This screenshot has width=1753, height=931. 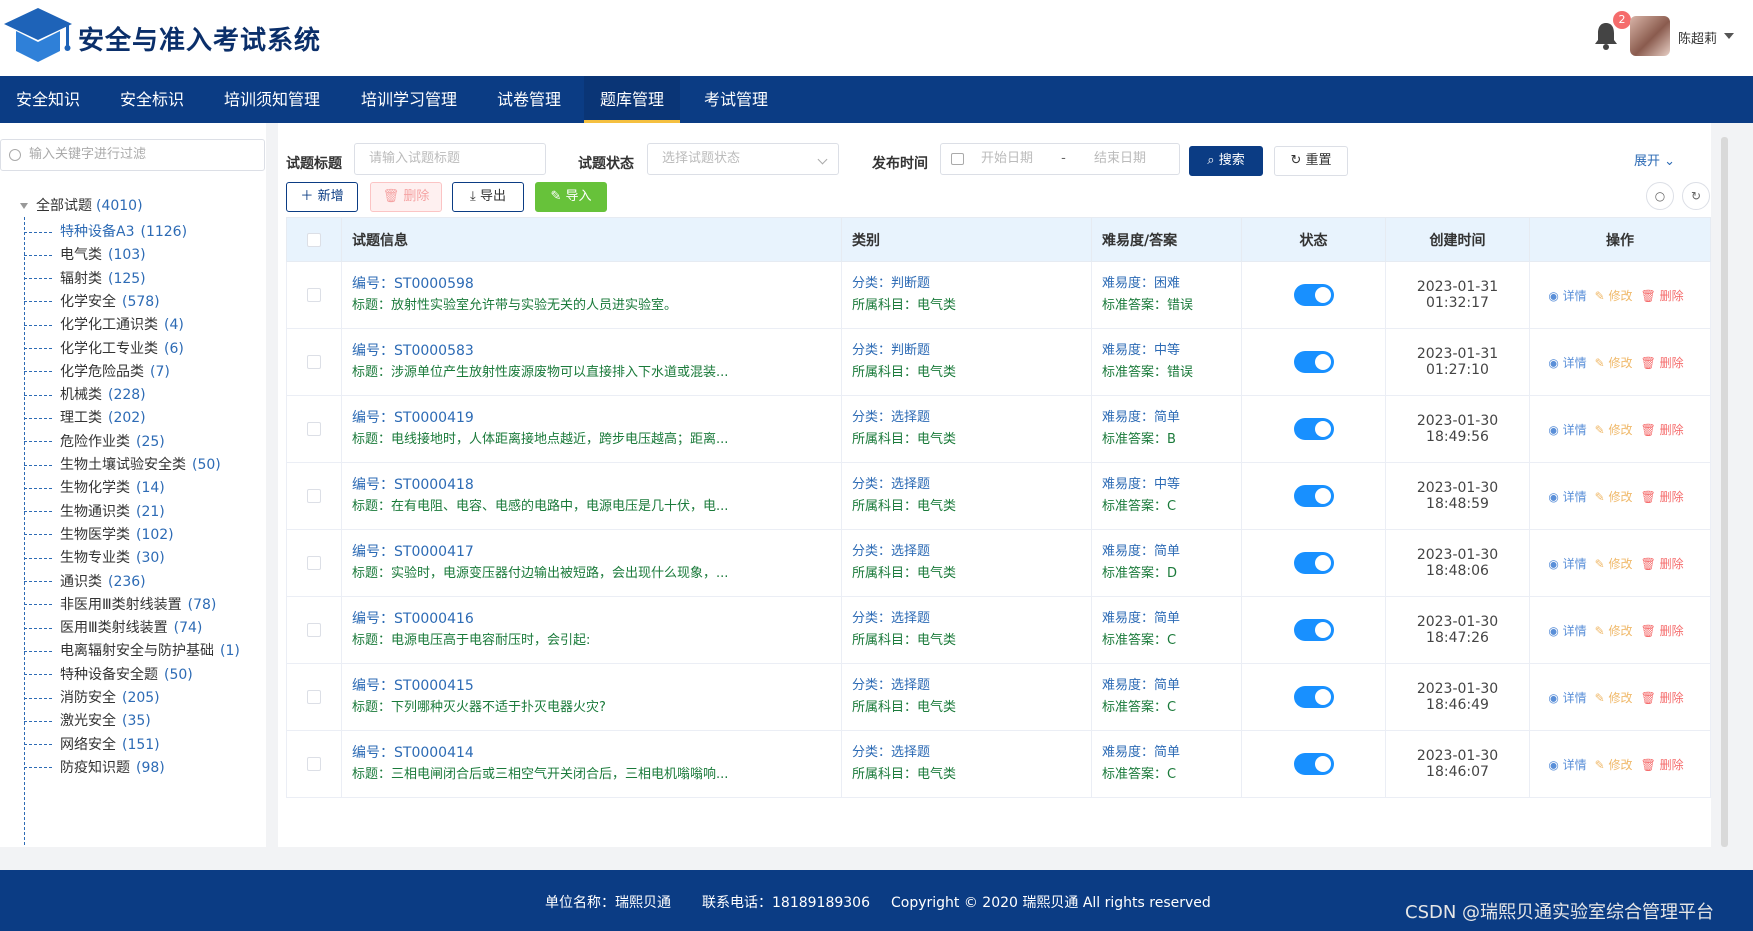 I want to click on tree-item: 化学化工通识类 (4), so click(x=104, y=326).